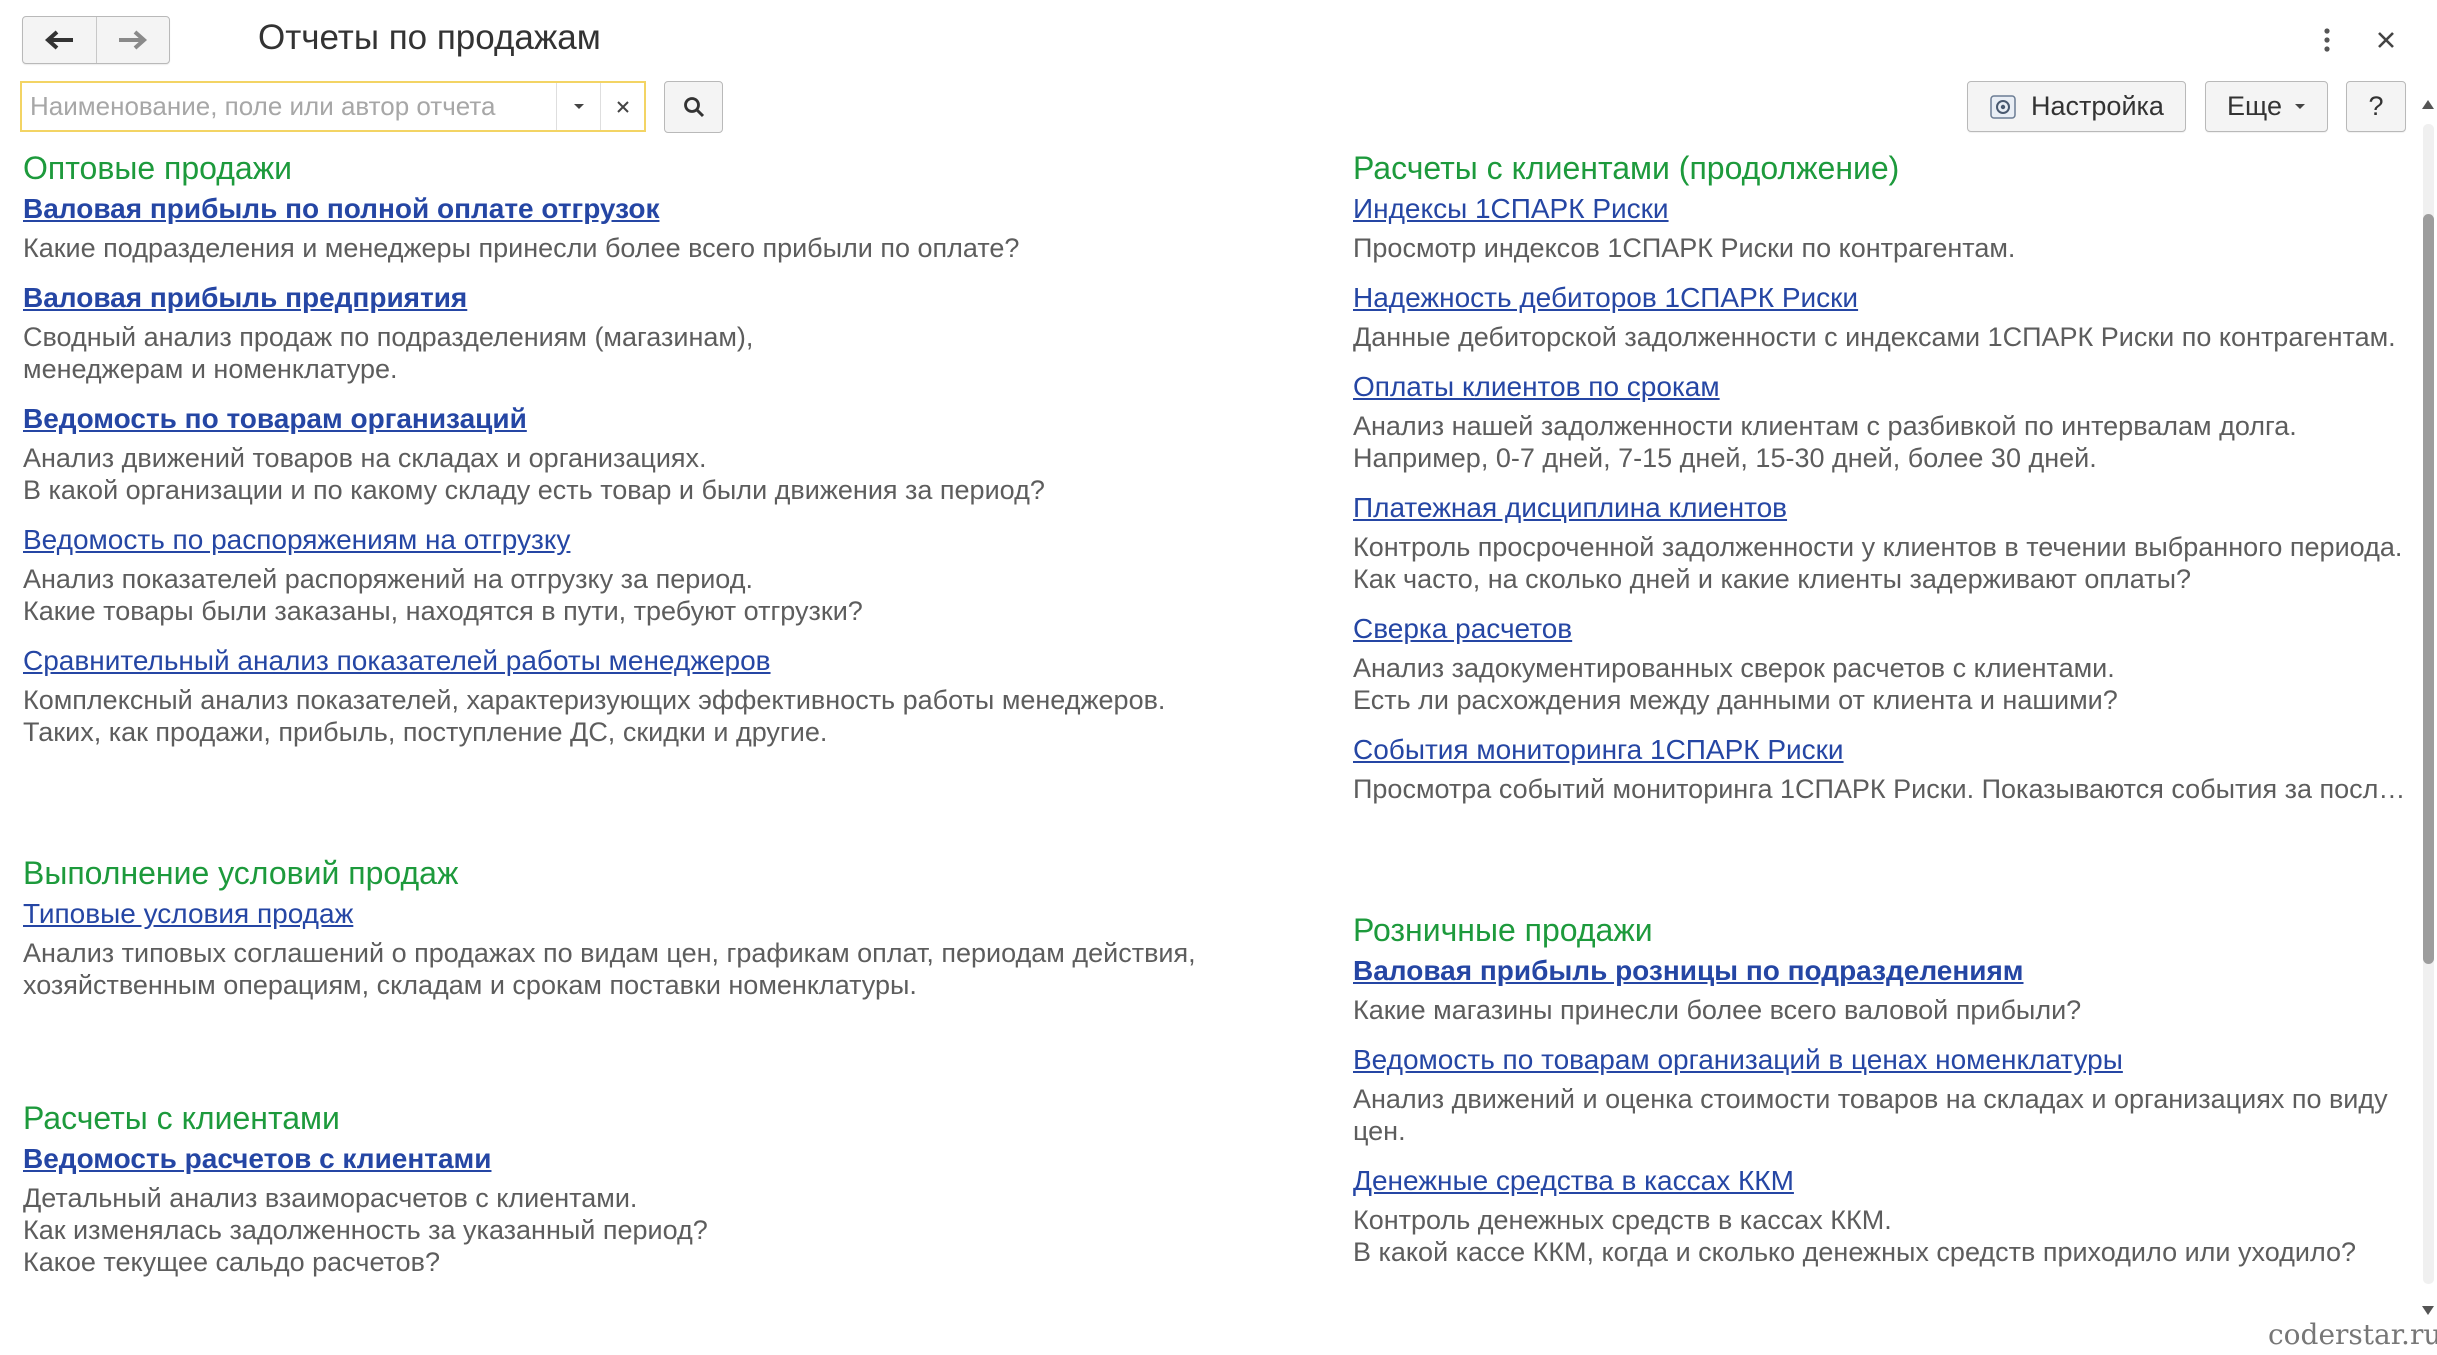  What do you see at coordinates (2254, 106) in the screenshot?
I see `more-button-label: Еще` at bounding box center [2254, 106].